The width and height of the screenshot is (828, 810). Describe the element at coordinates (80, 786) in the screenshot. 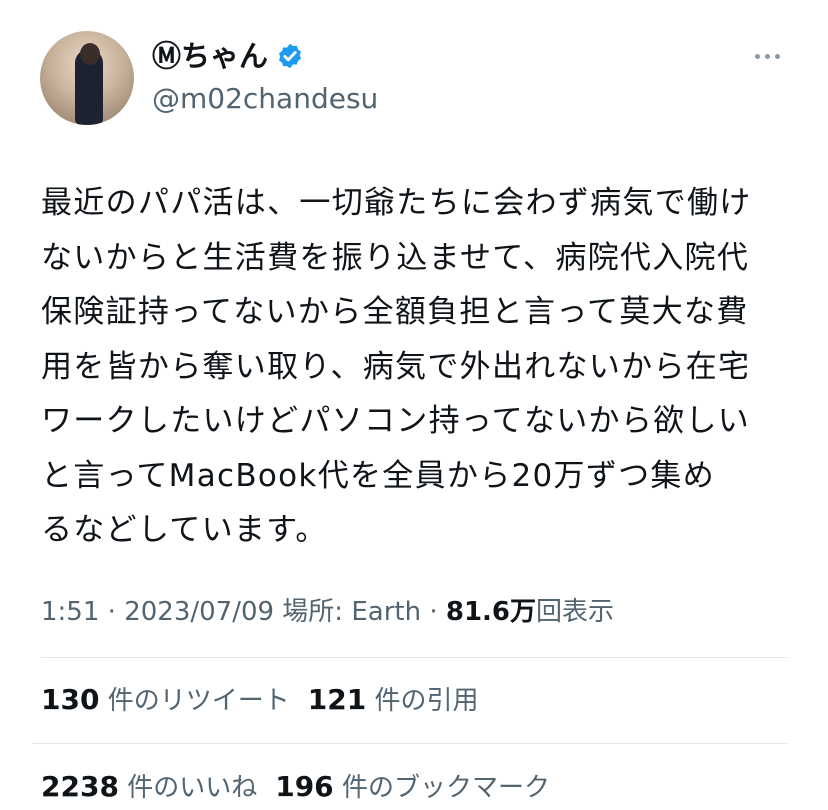

I see `likes-count: 2238` at that location.